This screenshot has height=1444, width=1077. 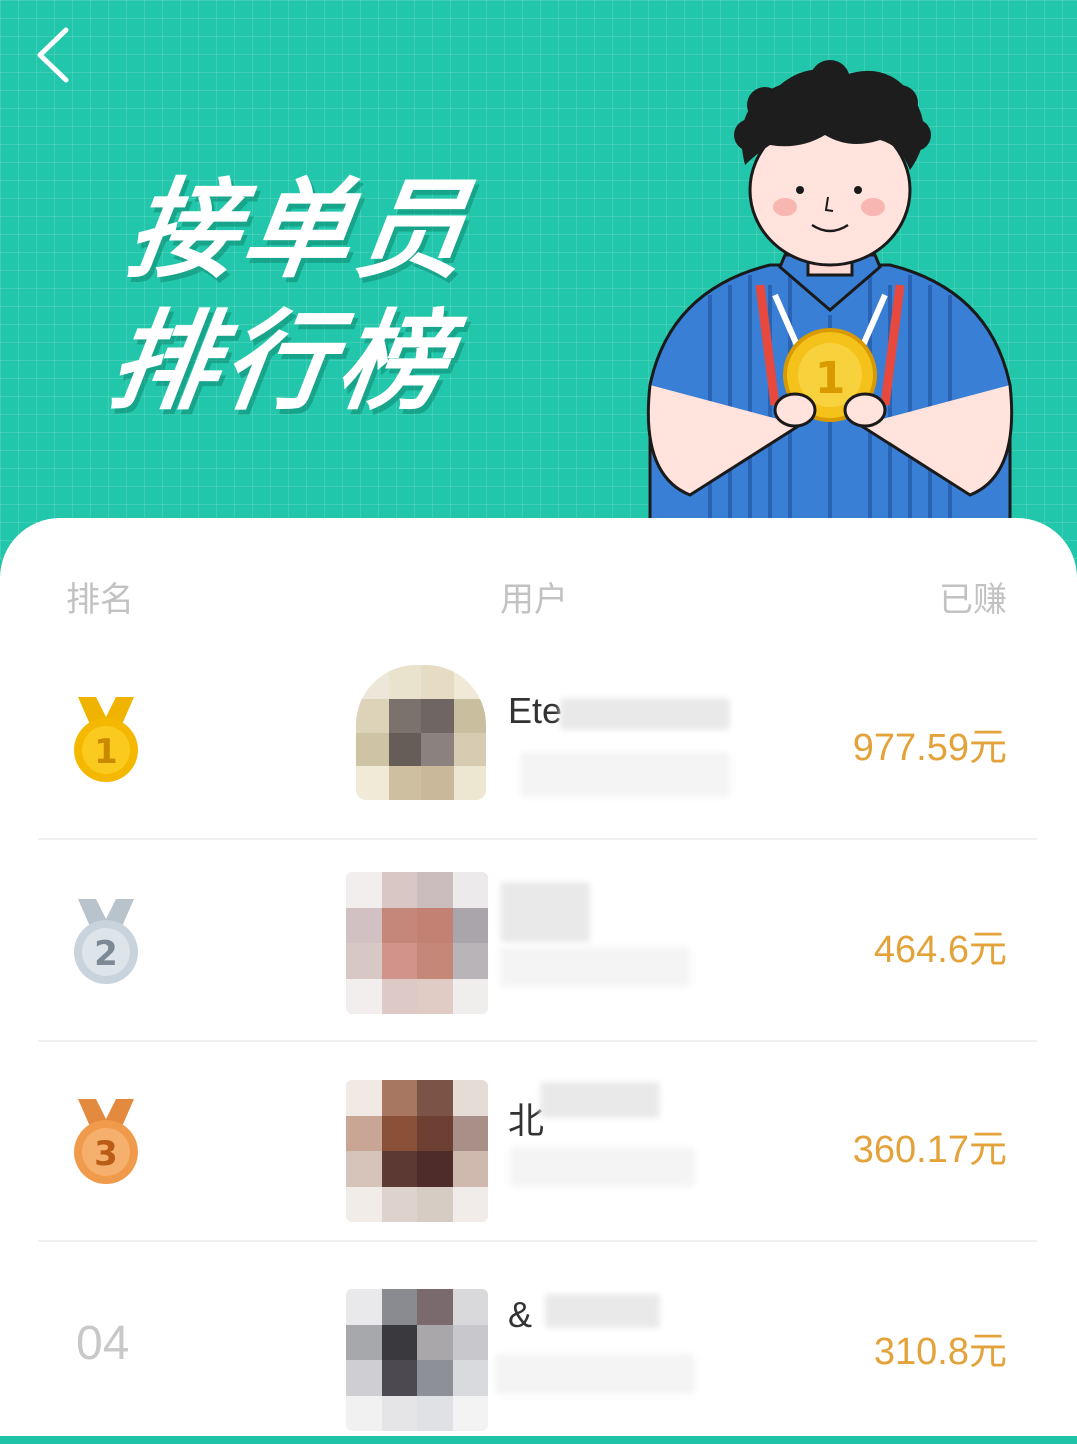 What do you see at coordinates (282, 362) in the screenshot?
I see `title-line-2: 排行榜` at bounding box center [282, 362].